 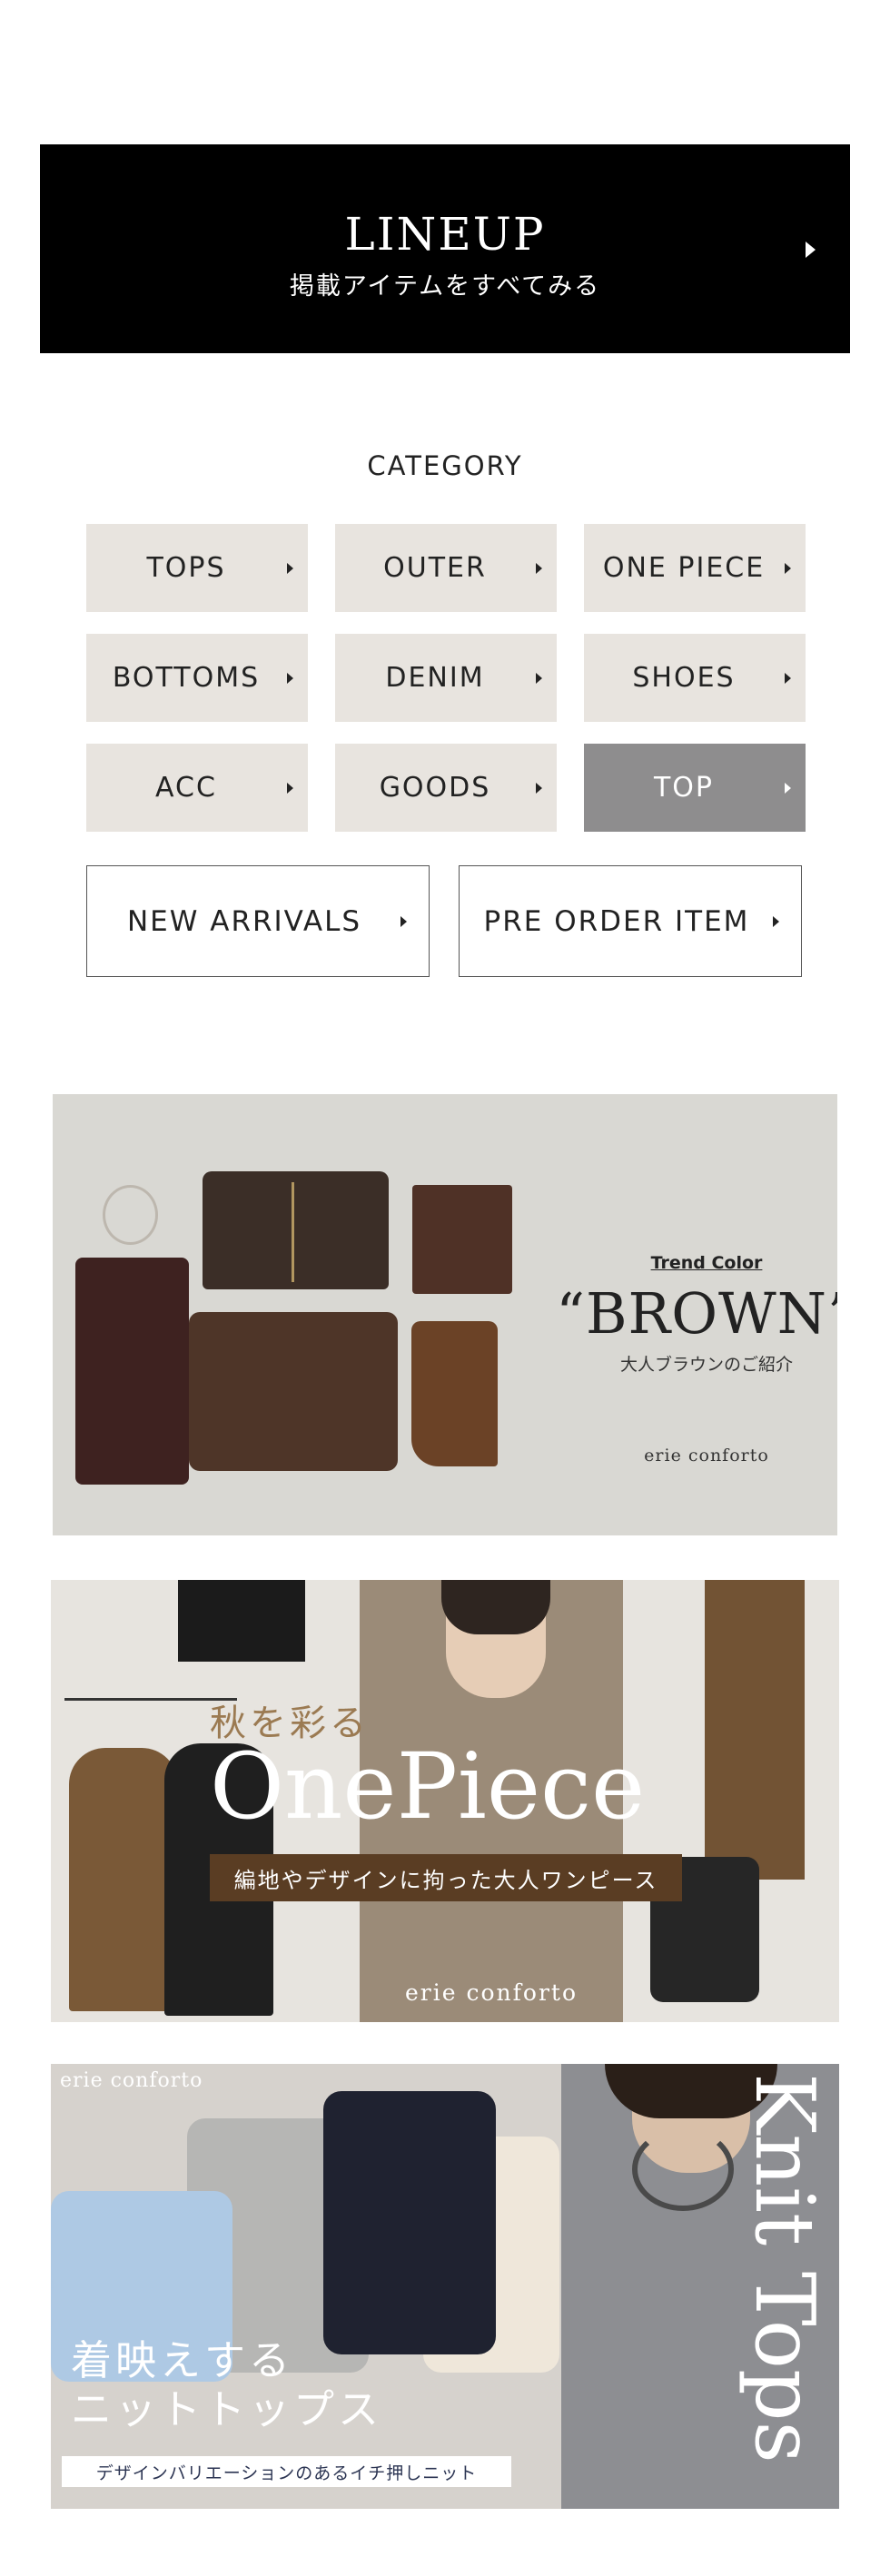 What do you see at coordinates (409, 2222) in the screenshot?
I see `navy-cardigan-image` at bounding box center [409, 2222].